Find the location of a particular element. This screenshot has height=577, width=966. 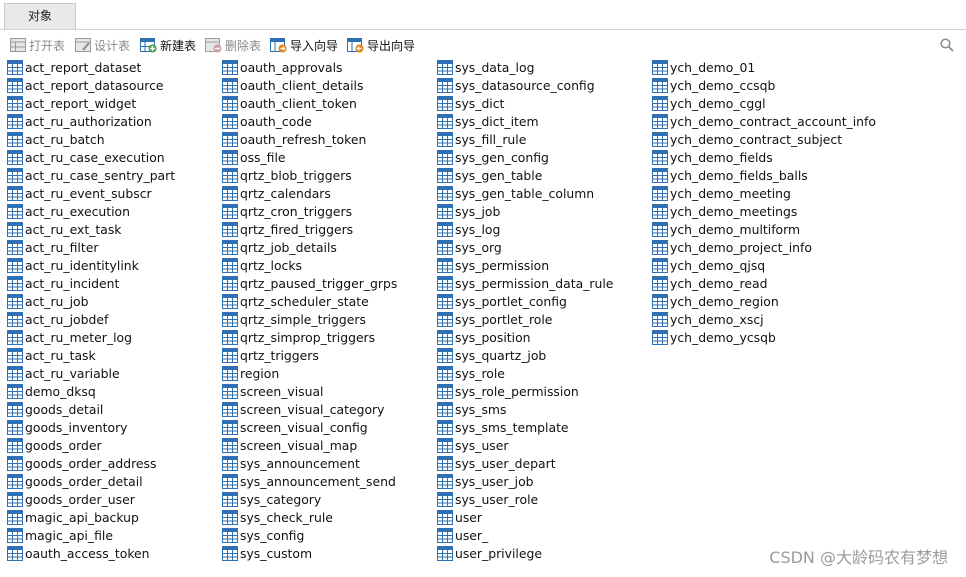

table-item: sys_position is located at coordinates (525, 337).